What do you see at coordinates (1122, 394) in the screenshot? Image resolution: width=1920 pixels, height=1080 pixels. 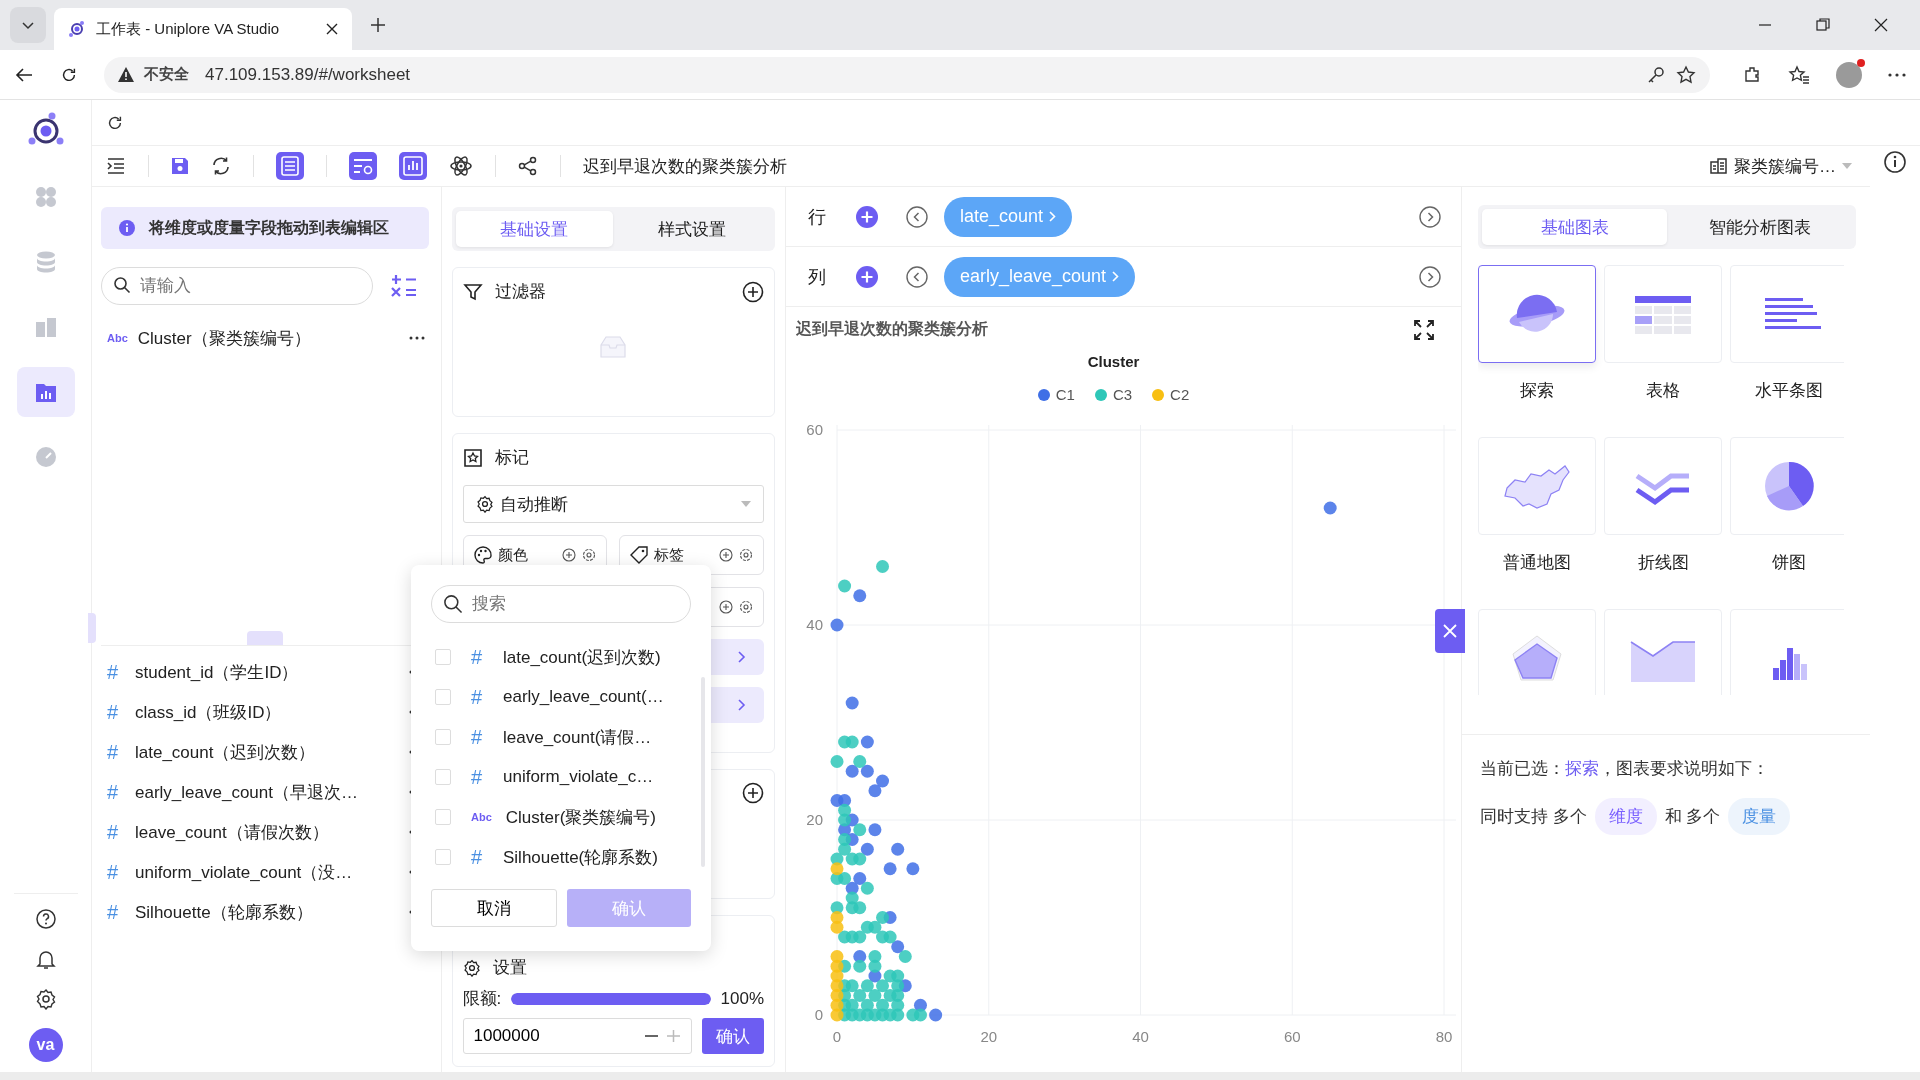 I see `legend-label: C3` at bounding box center [1122, 394].